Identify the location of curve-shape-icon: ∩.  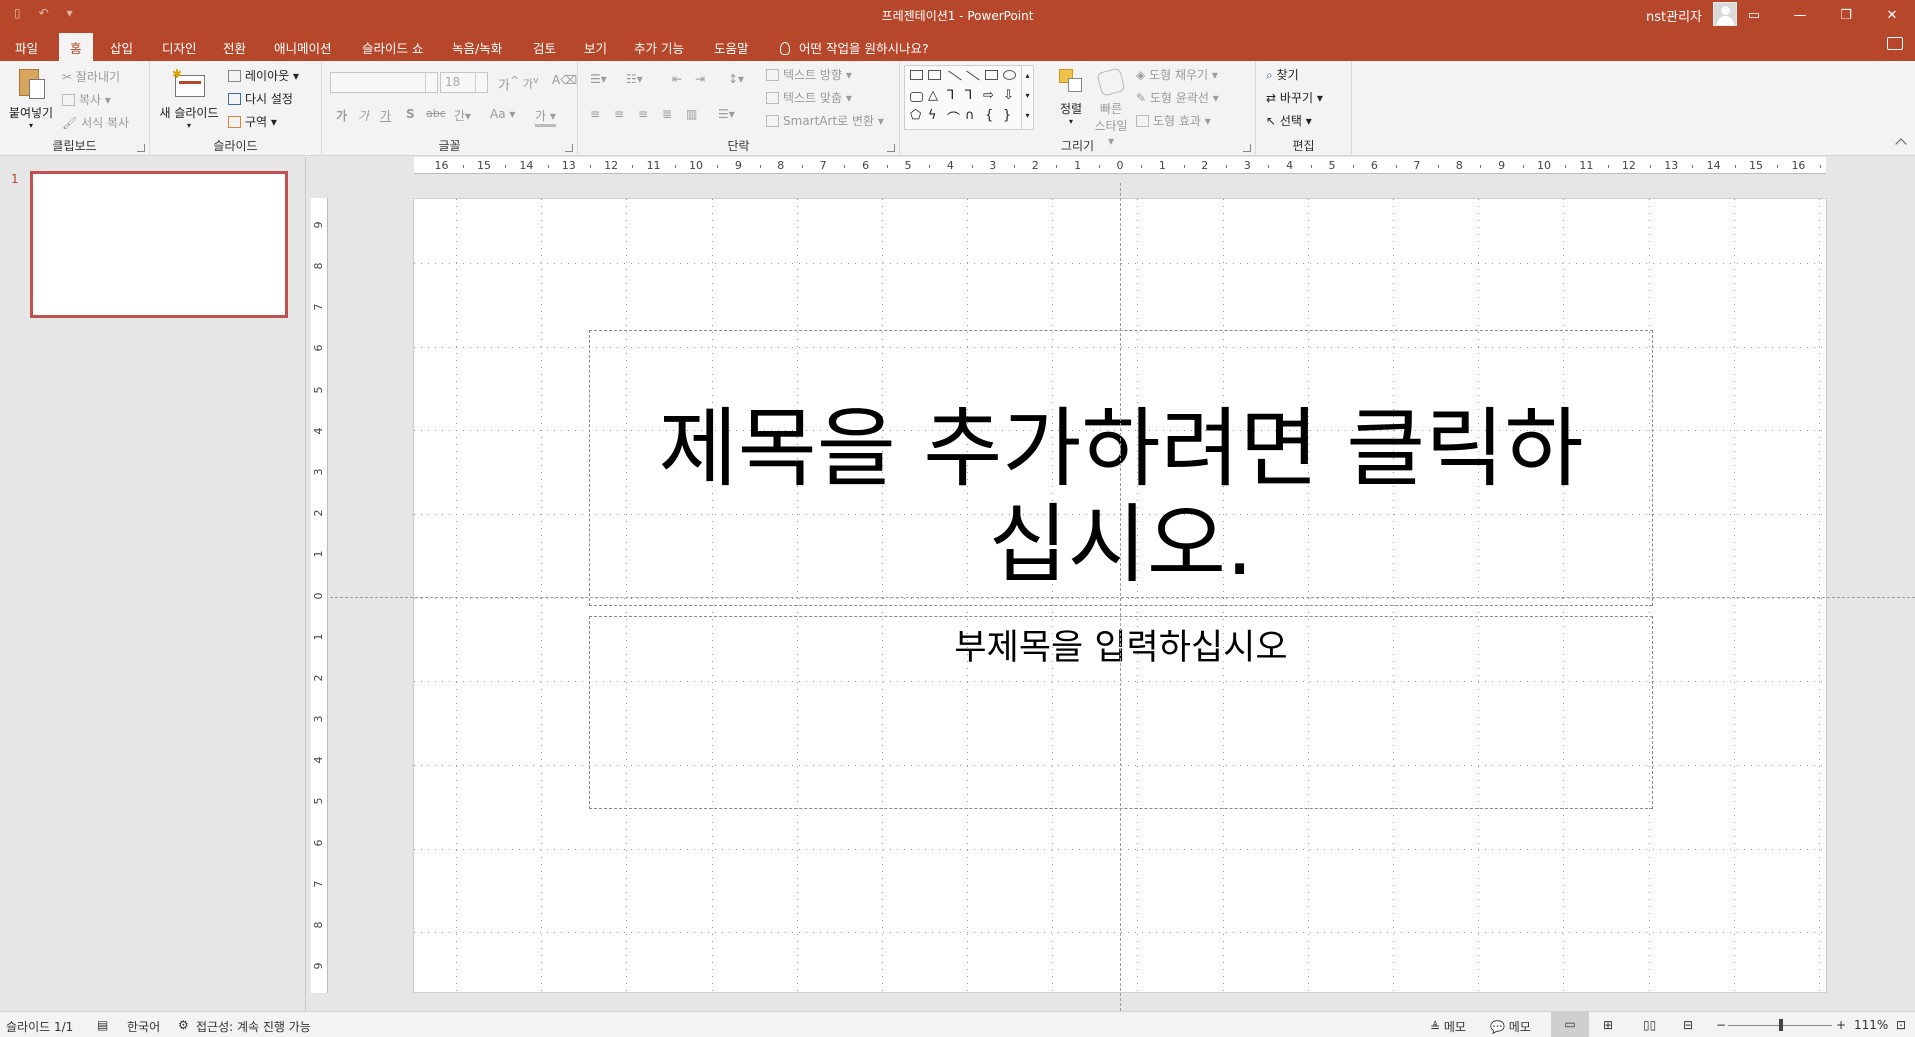
(970, 115).